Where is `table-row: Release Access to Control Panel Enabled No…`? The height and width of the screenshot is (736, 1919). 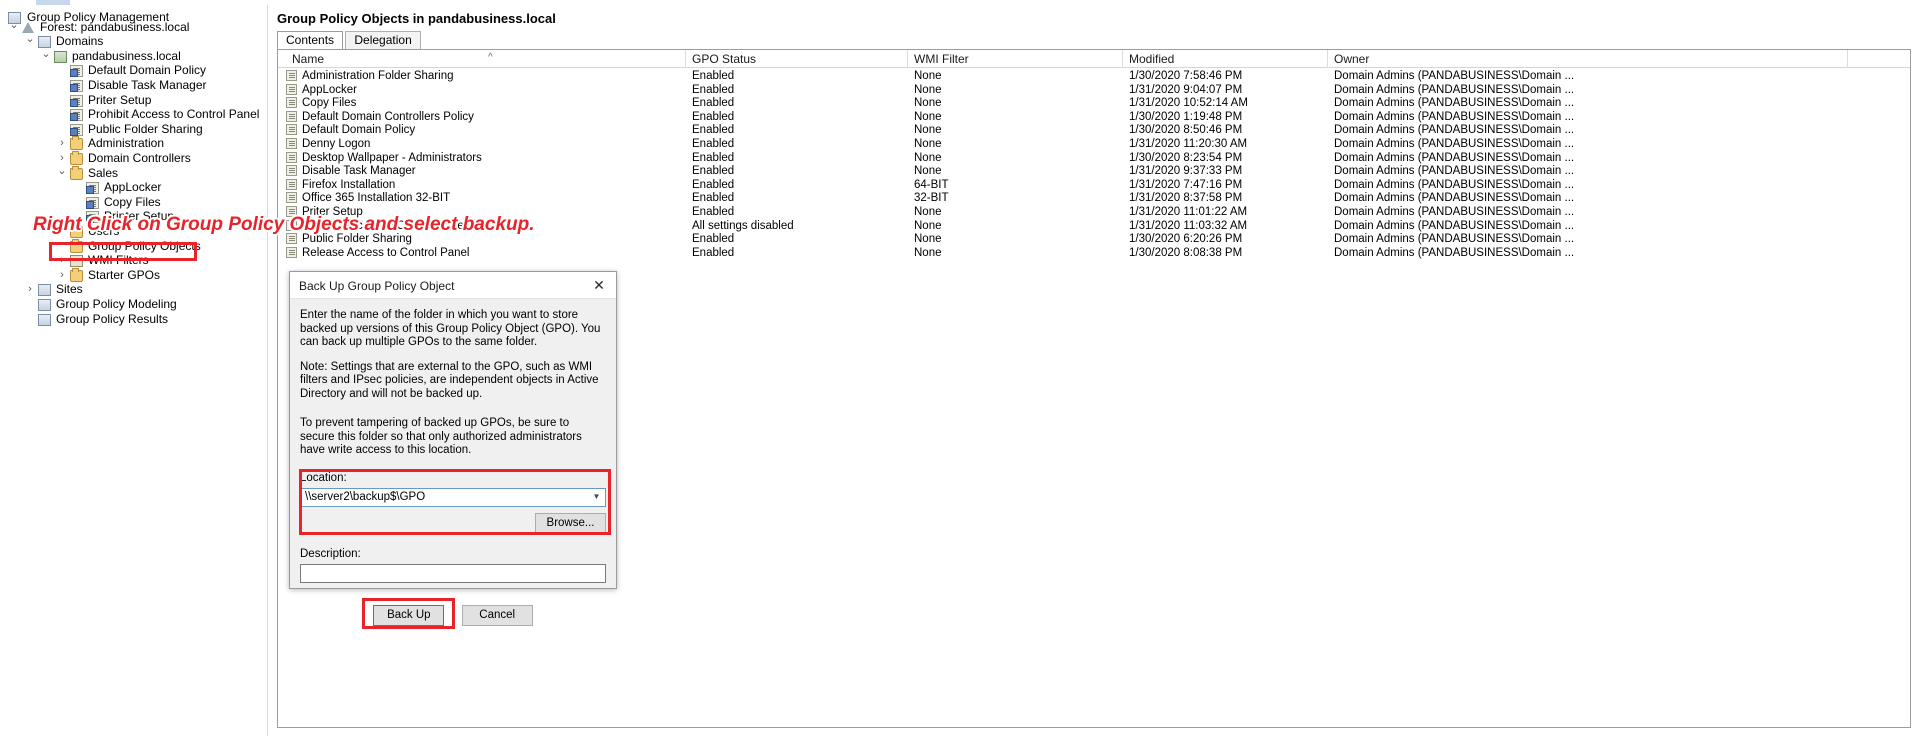
table-row: Release Access to Control Panel Enabled No… is located at coordinates (1094, 253).